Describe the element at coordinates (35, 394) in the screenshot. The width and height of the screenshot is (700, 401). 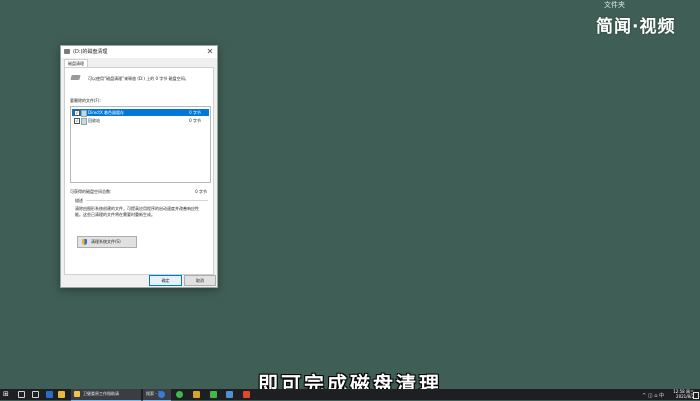
I see `task-view-icon` at that location.